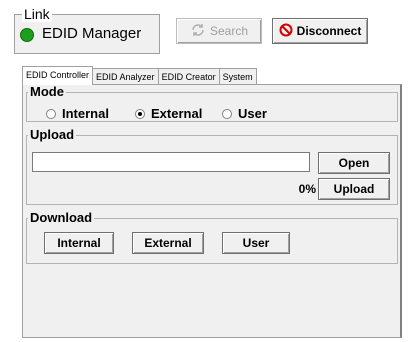 This screenshot has height=342, width=408. Describe the element at coordinates (307, 189) in the screenshot. I see `upload-progress-percent: 0%` at that location.